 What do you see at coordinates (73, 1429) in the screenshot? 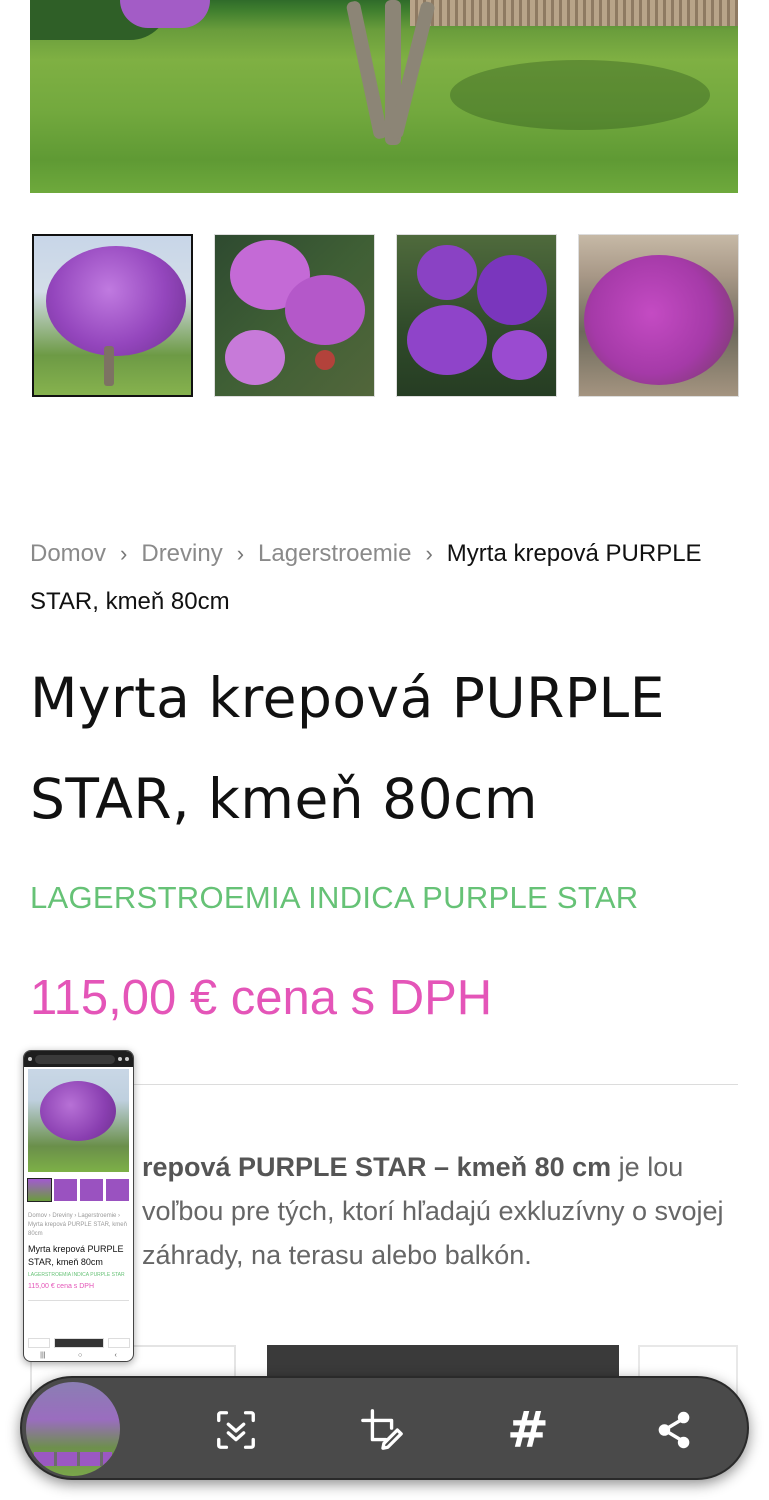
I see `toolbar-preview-thumbnail` at bounding box center [73, 1429].